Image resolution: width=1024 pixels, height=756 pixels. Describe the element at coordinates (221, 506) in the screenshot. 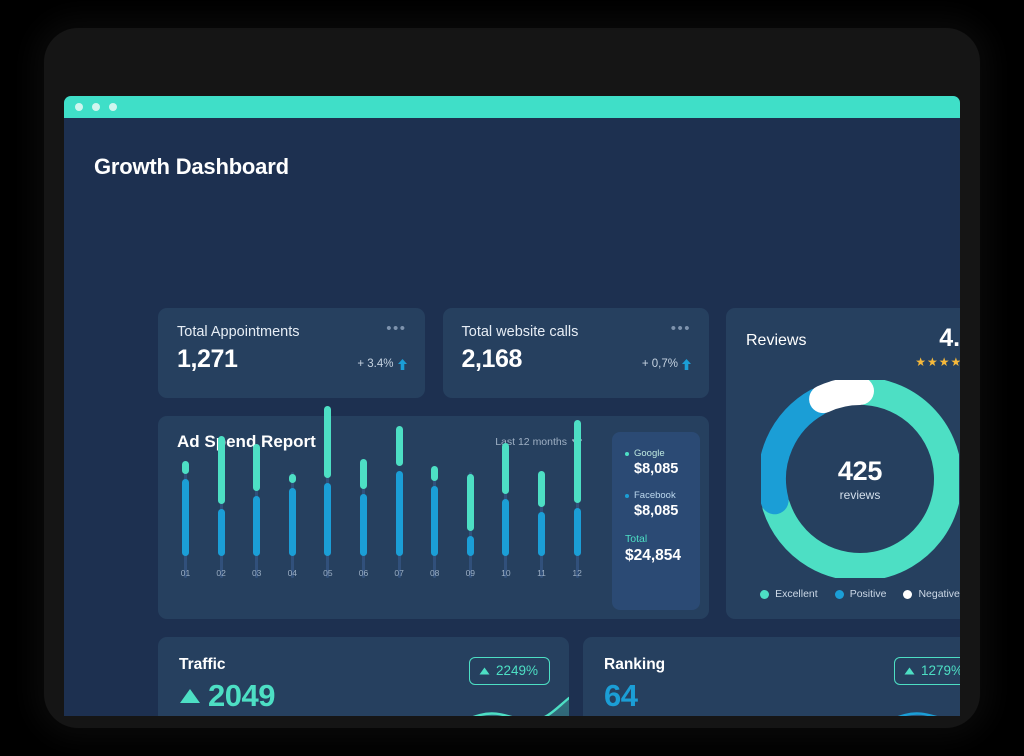

I see `bar-column: 02` at that location.